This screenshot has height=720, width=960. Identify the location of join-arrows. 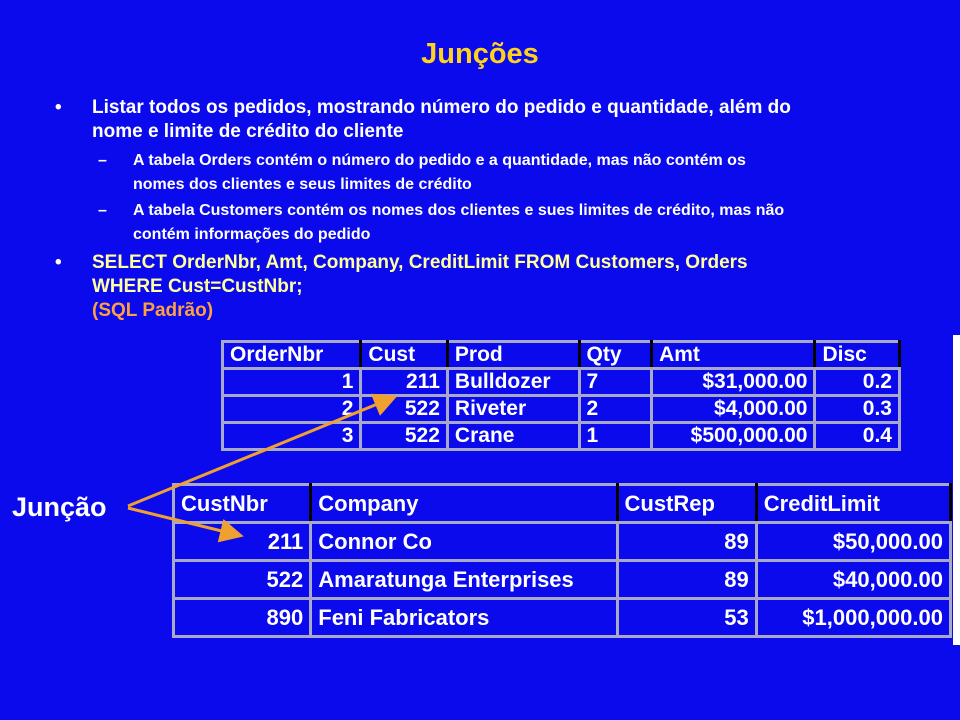
(262, 468).